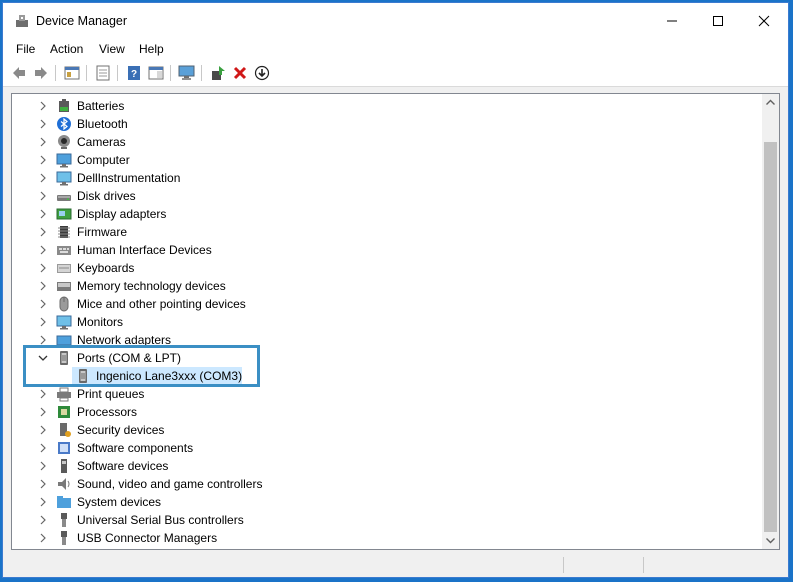 This screenshot has height=582, width=793. What do you see at coordinates (382, 304) in the screenshot?
I see `tree-category: Mice and other pointing devices` at bounding box center [382, 304].